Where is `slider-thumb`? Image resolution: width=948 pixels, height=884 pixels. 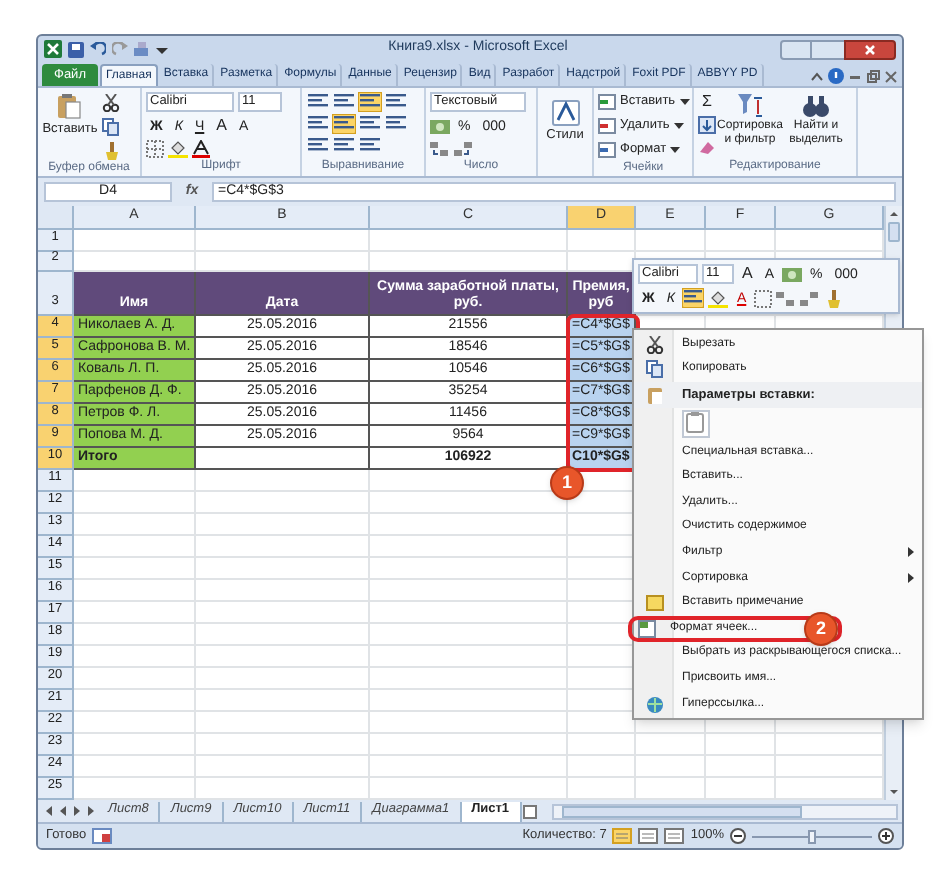
slider-thumb is located at coordinates (812, 836).